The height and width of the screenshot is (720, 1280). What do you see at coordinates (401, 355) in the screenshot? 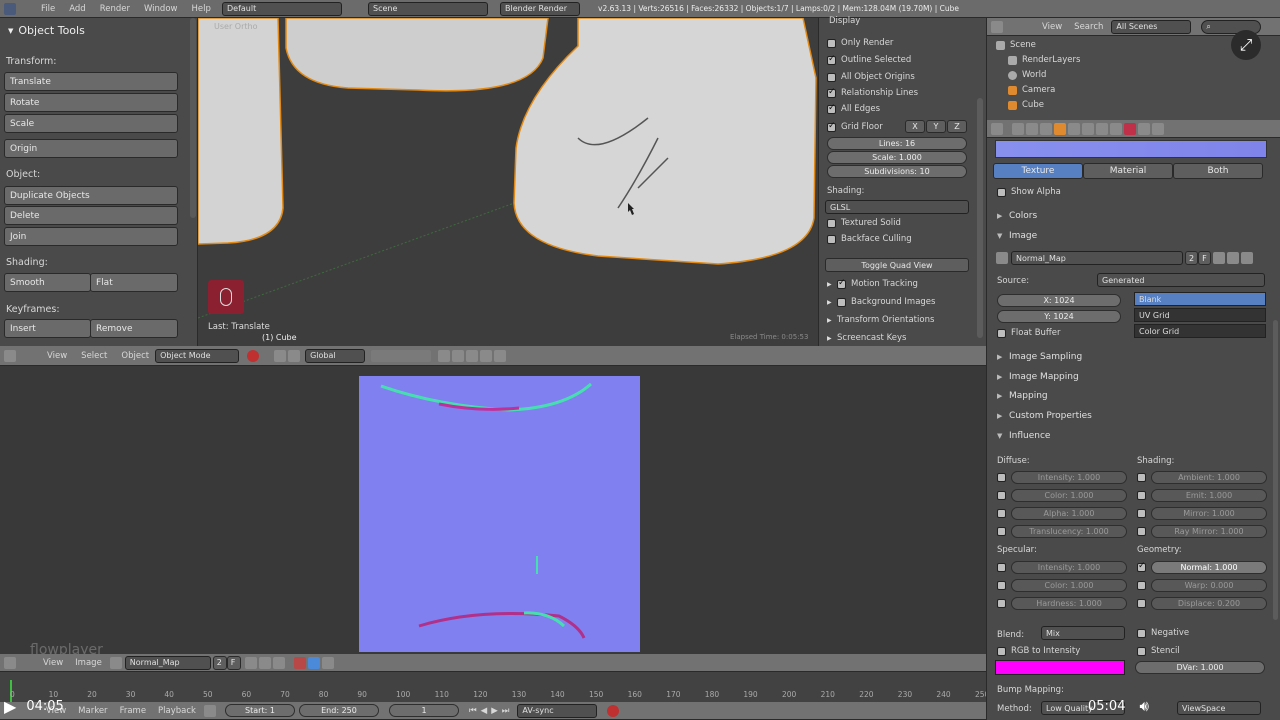
I see `layers-icon` at bounding box center [401, 355].